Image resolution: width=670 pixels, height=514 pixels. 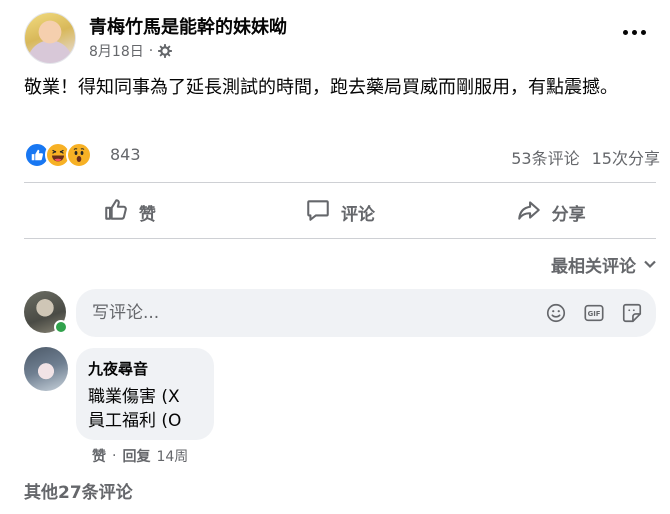 I want to click on svg-text: GIF, so click(x=594, y=314).